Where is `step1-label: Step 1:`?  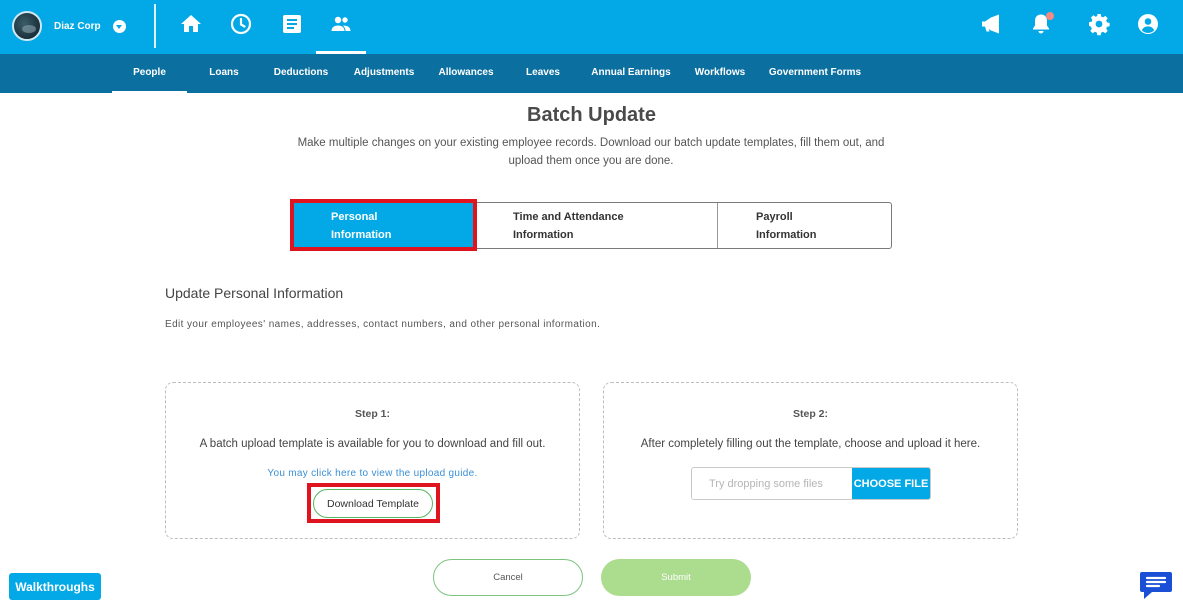 step1-label: Step 1: is located at coordinates (372, 414).